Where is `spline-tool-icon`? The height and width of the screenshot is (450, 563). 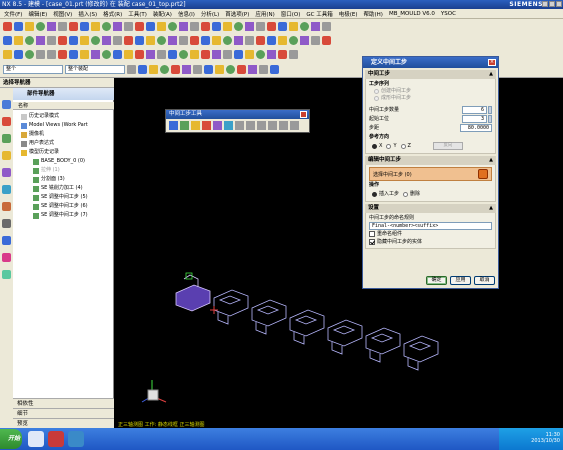
spline-tool-icon is located at coordinates (84, 26).